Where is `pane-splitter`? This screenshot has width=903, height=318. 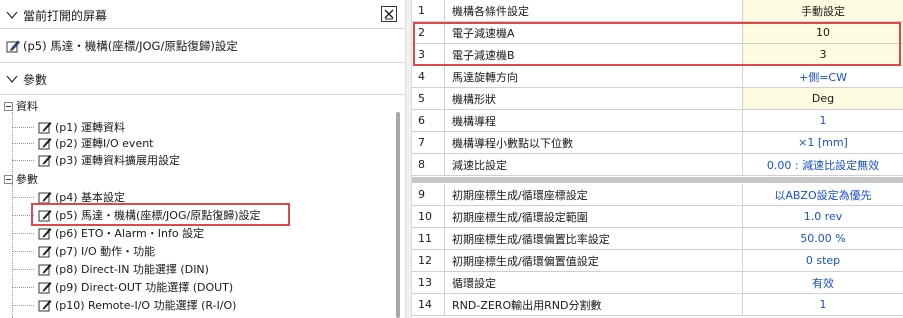 pane-splitter is located at coordinates (408, 159).